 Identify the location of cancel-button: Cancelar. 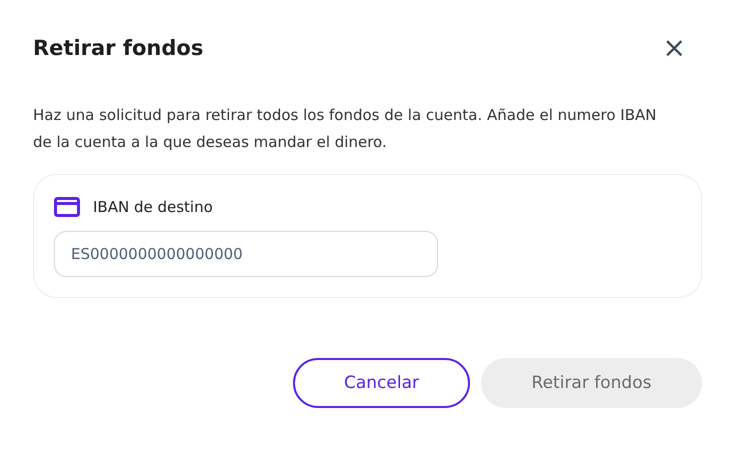
(381, 383).